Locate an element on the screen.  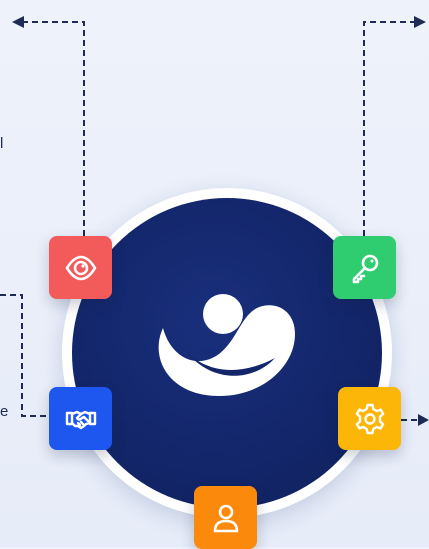
key-icon is located at coordinates (365, 268).